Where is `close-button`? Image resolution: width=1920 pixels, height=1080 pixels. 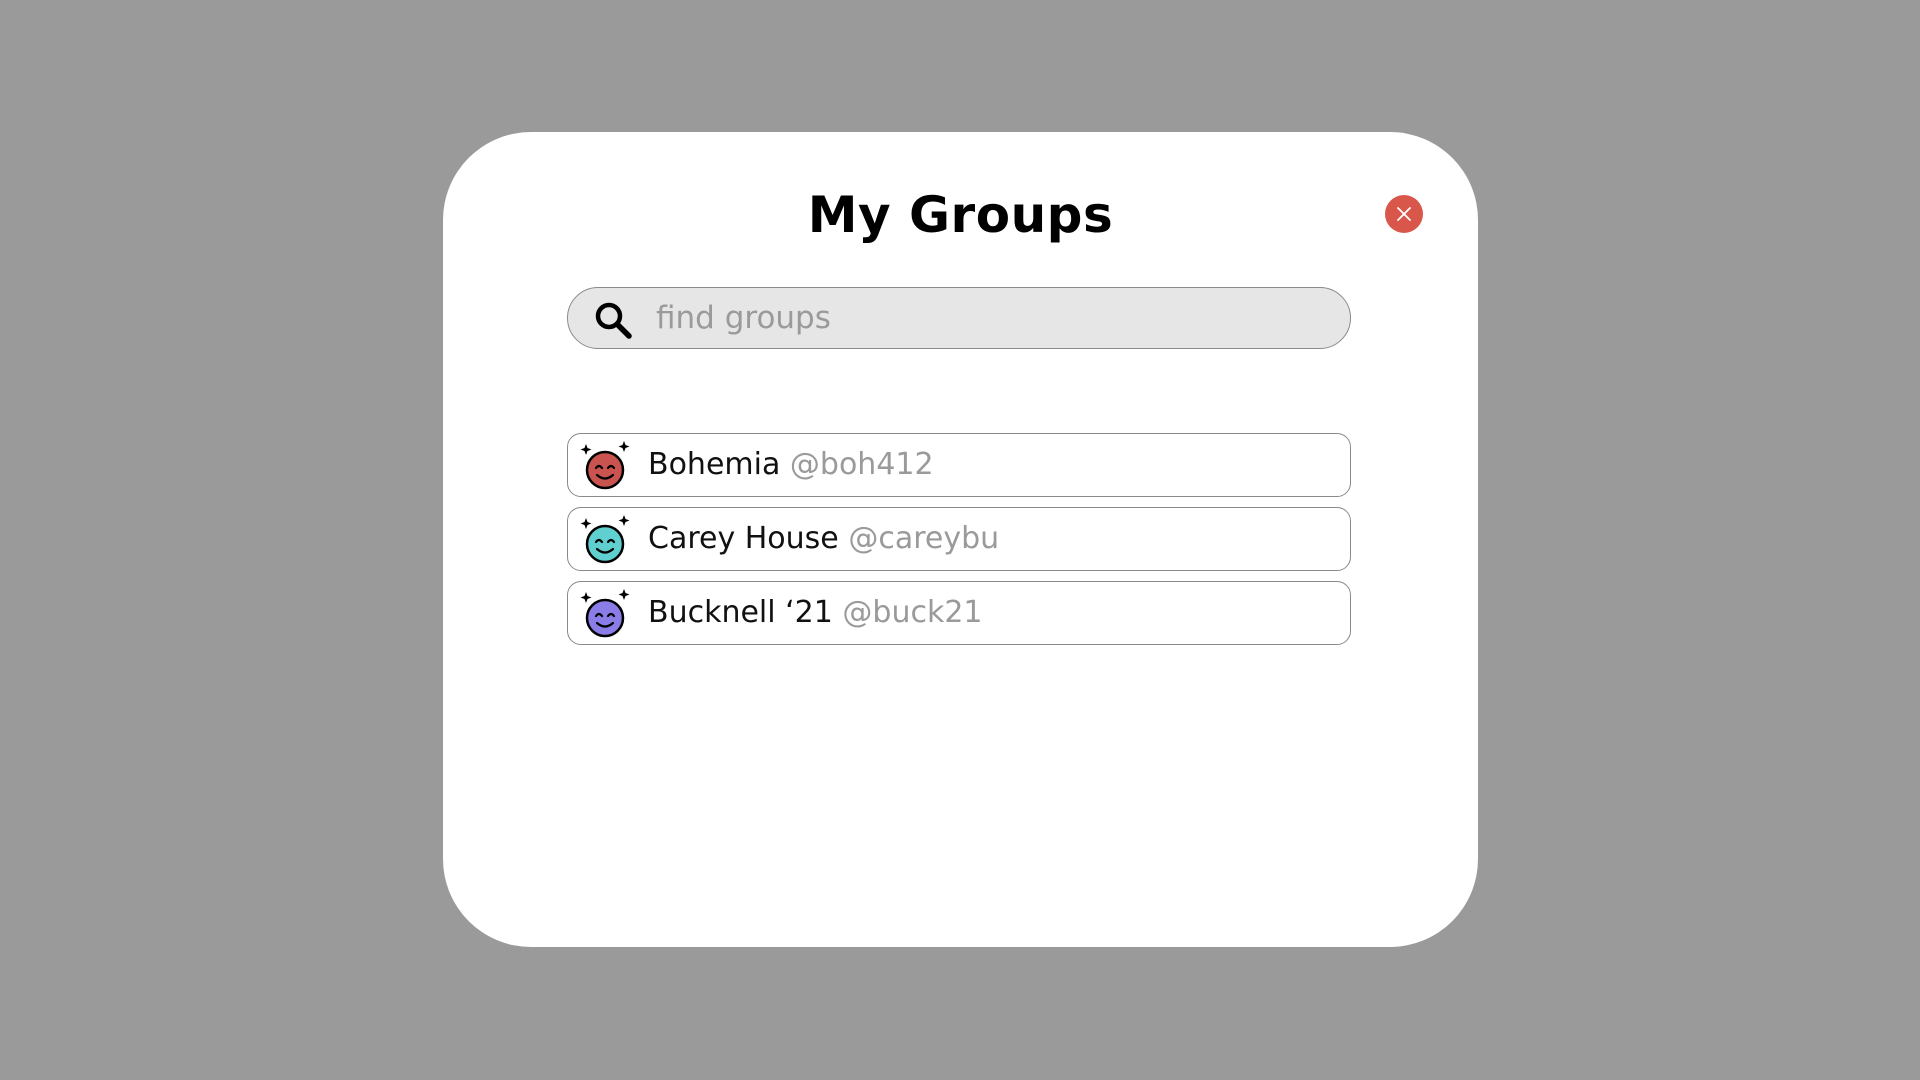
close-button is located at coordinates (1404, 214).